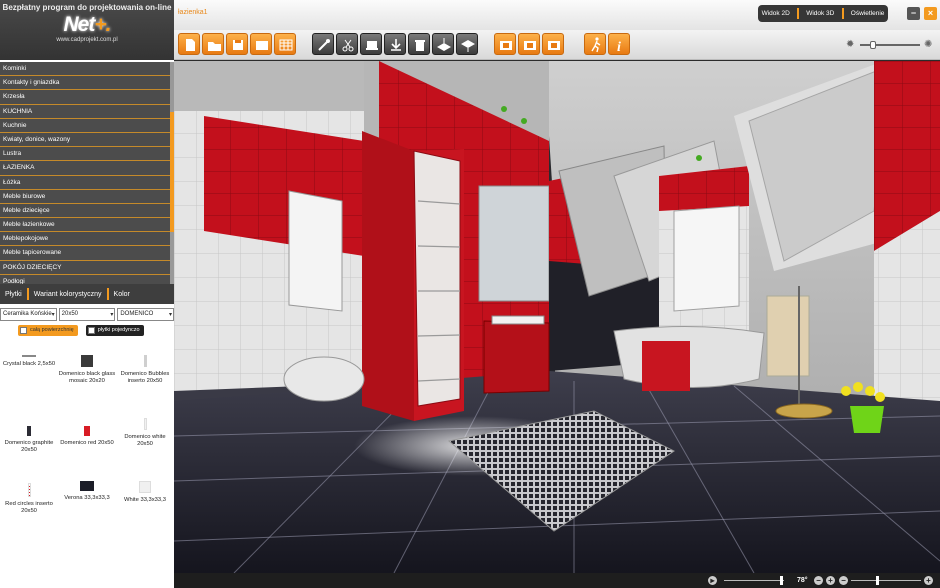 The image size is (940, 588). I want to click on tile-item: Domenico graphite 20x50, so click(29, 438).